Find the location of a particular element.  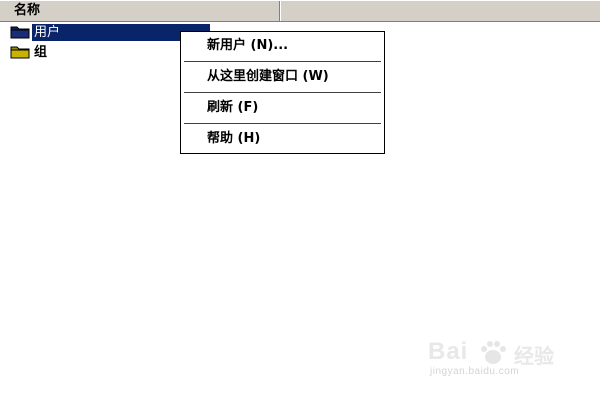

list-header: 名称 is located at coordinates (300, 11).